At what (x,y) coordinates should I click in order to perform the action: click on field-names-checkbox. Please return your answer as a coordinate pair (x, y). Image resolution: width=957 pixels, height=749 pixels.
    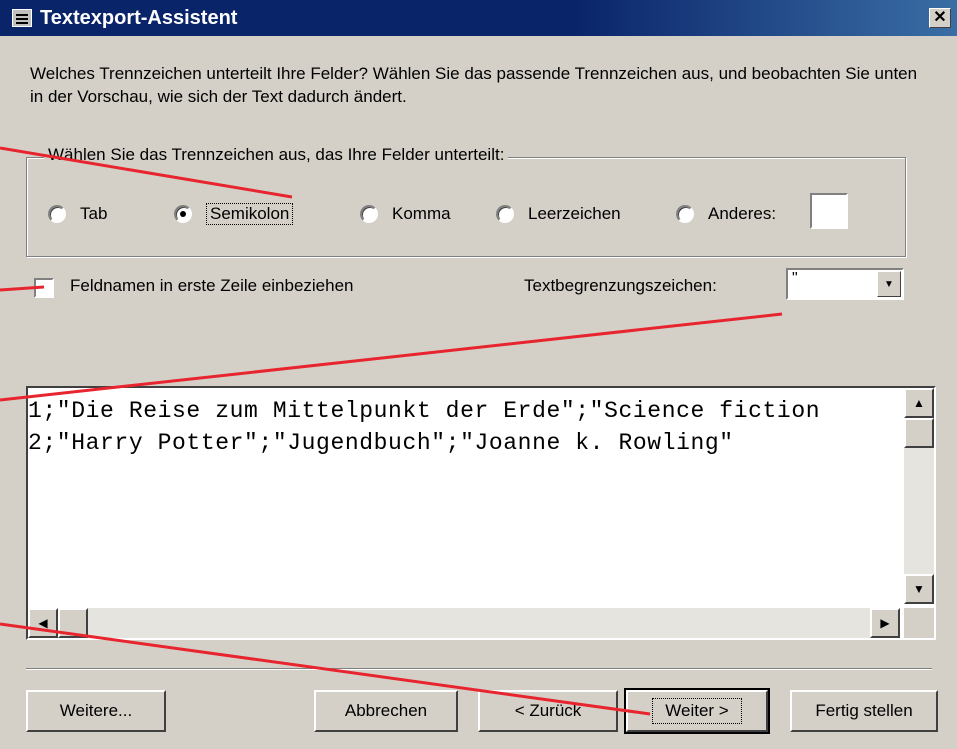
    Looking at the image, I should click on (44, 288).